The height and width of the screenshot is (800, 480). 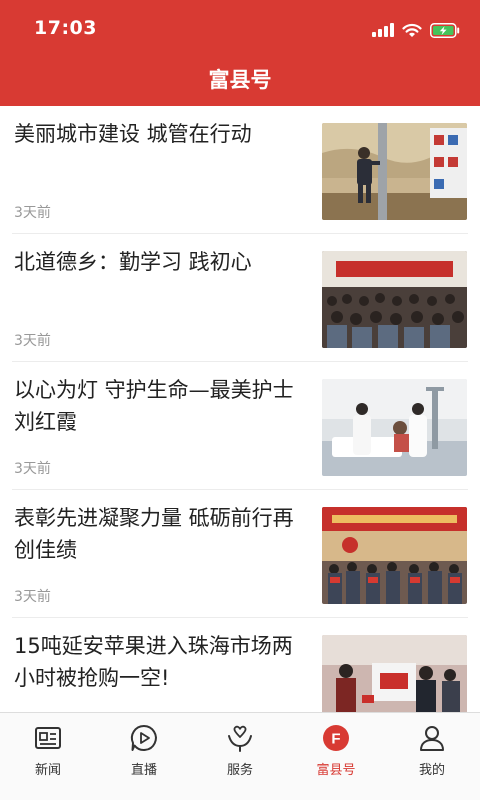 What do you see at coordinates (48, 738) in the screenshot?
I see `newspaper-icon` at bounding box center [48, 738].